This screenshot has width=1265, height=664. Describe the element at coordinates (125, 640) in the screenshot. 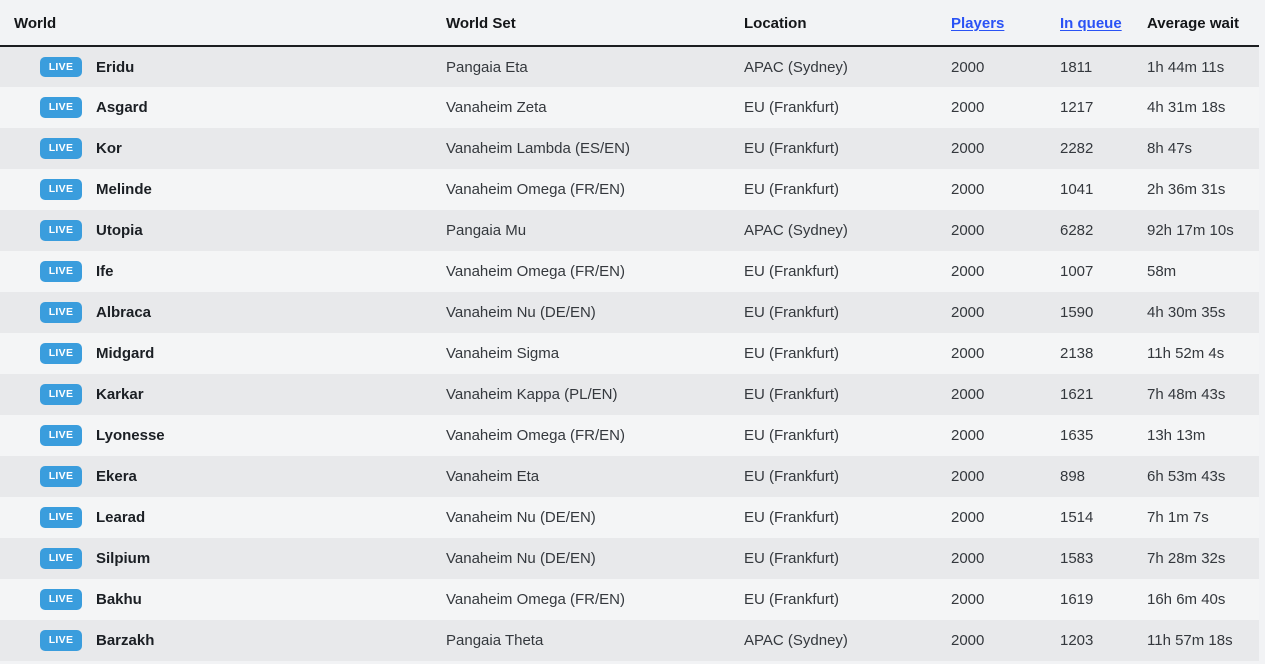

I see `world-name: Barzakh` at that location.